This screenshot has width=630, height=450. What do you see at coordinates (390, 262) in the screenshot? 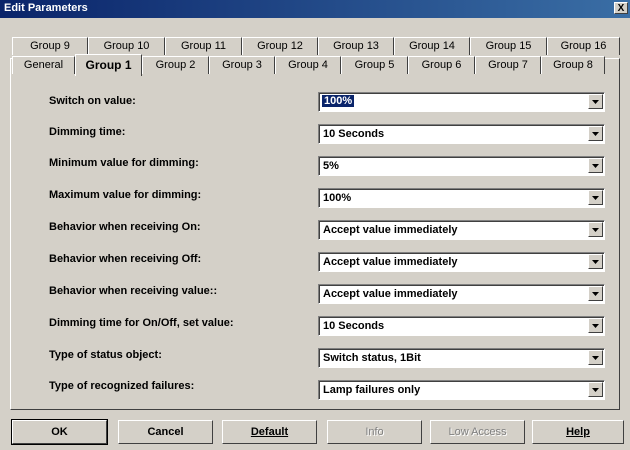
I see `behavior-off-value: Accept value immediately` at bounding box center [390, 262].